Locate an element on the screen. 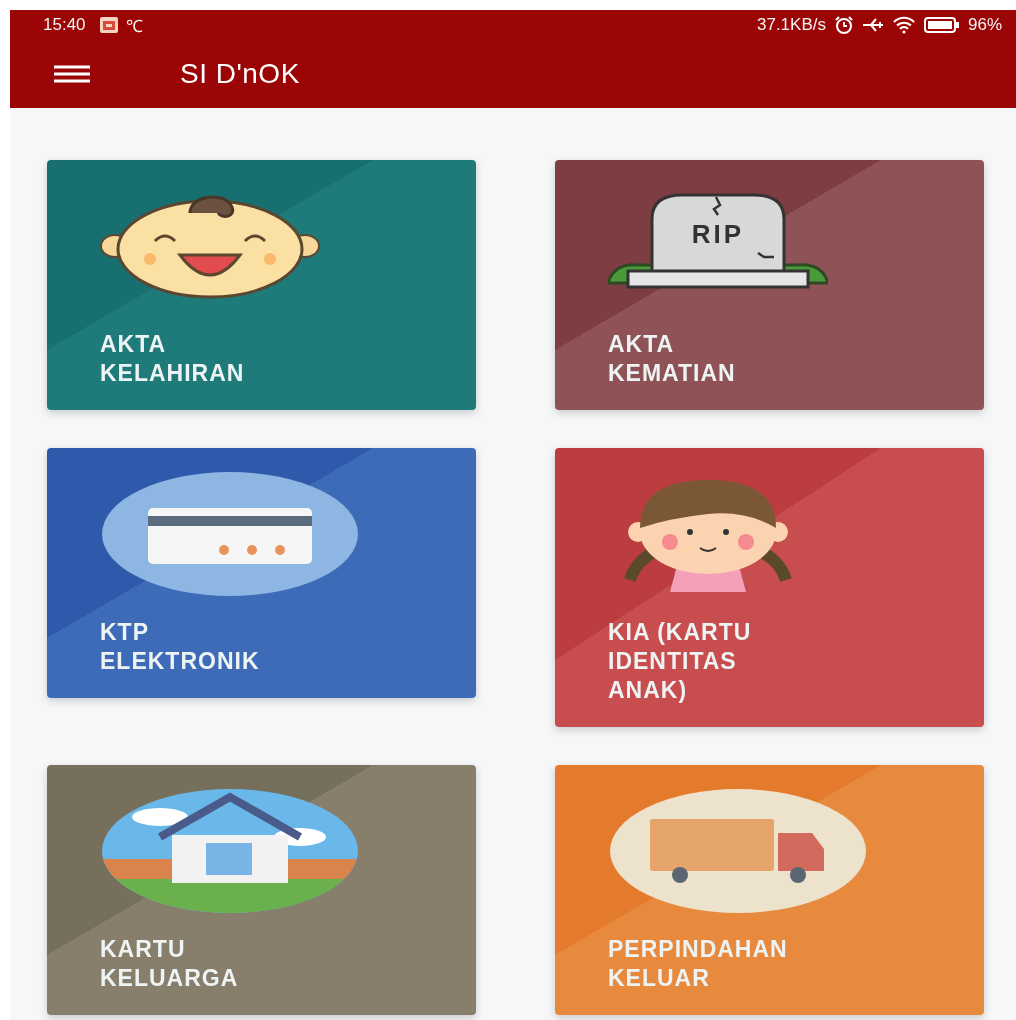 The width and height of the screenshot is (1016, 1020). truck-icon is located at coordinates (738, 851).